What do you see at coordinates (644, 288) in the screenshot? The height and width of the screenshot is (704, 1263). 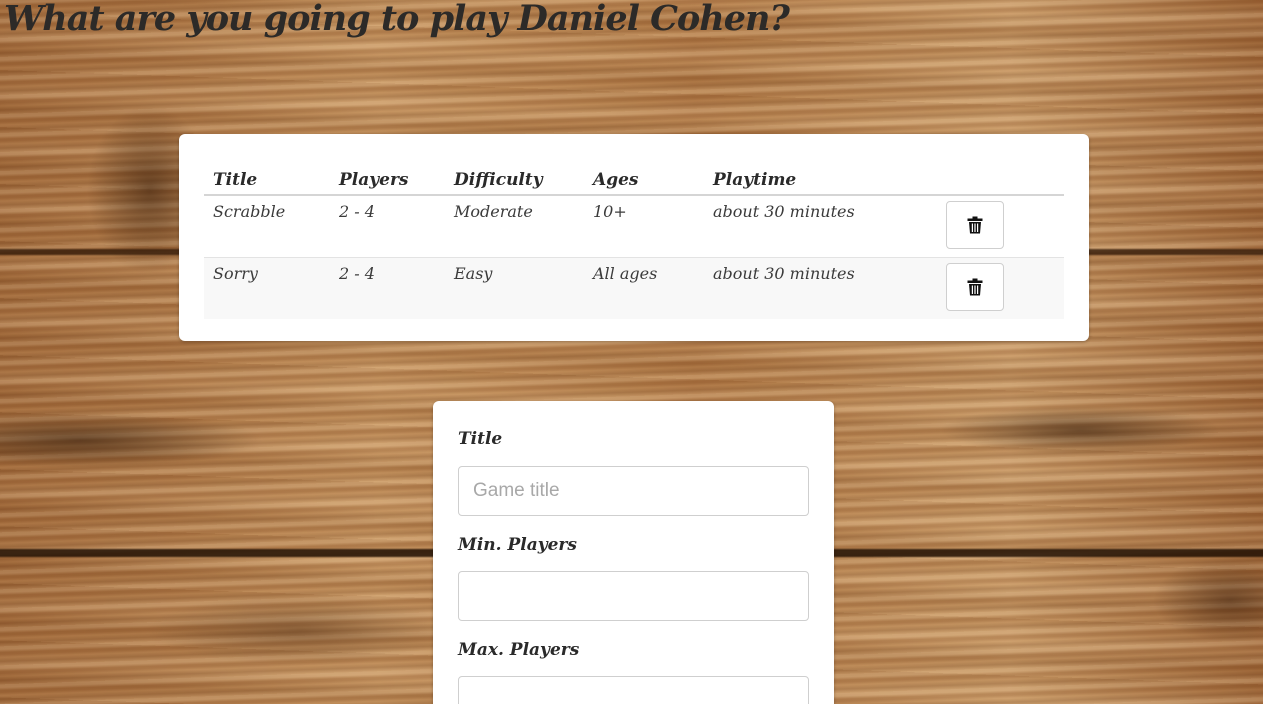 I see `cell-ages: All ages` at bounding box center [644, 288].